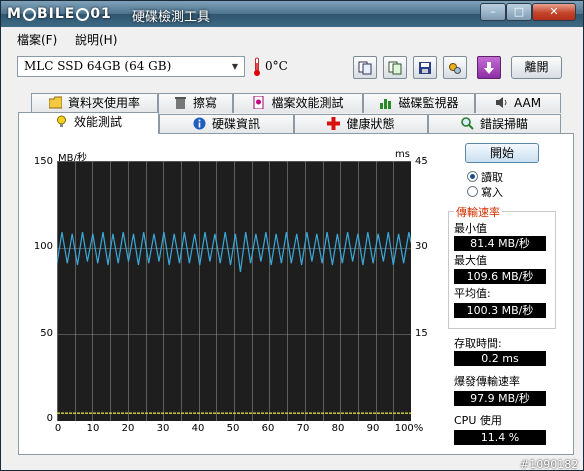 The height and width of the screenshot is (471, 584). What do you see at coordinates (421, 161) in the screenshot?
I see `y-right-tick: 45` at bounding box center [421, 161].